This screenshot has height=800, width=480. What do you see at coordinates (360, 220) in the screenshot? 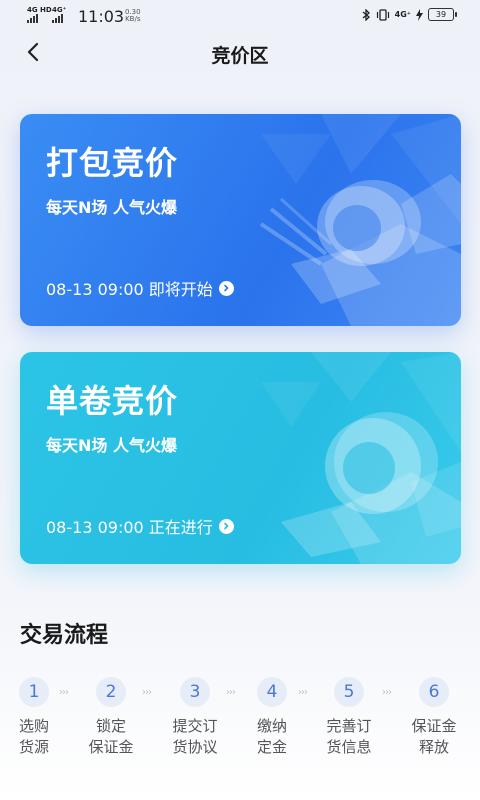
I see `package-illustration` at bounding box center [360, 220].